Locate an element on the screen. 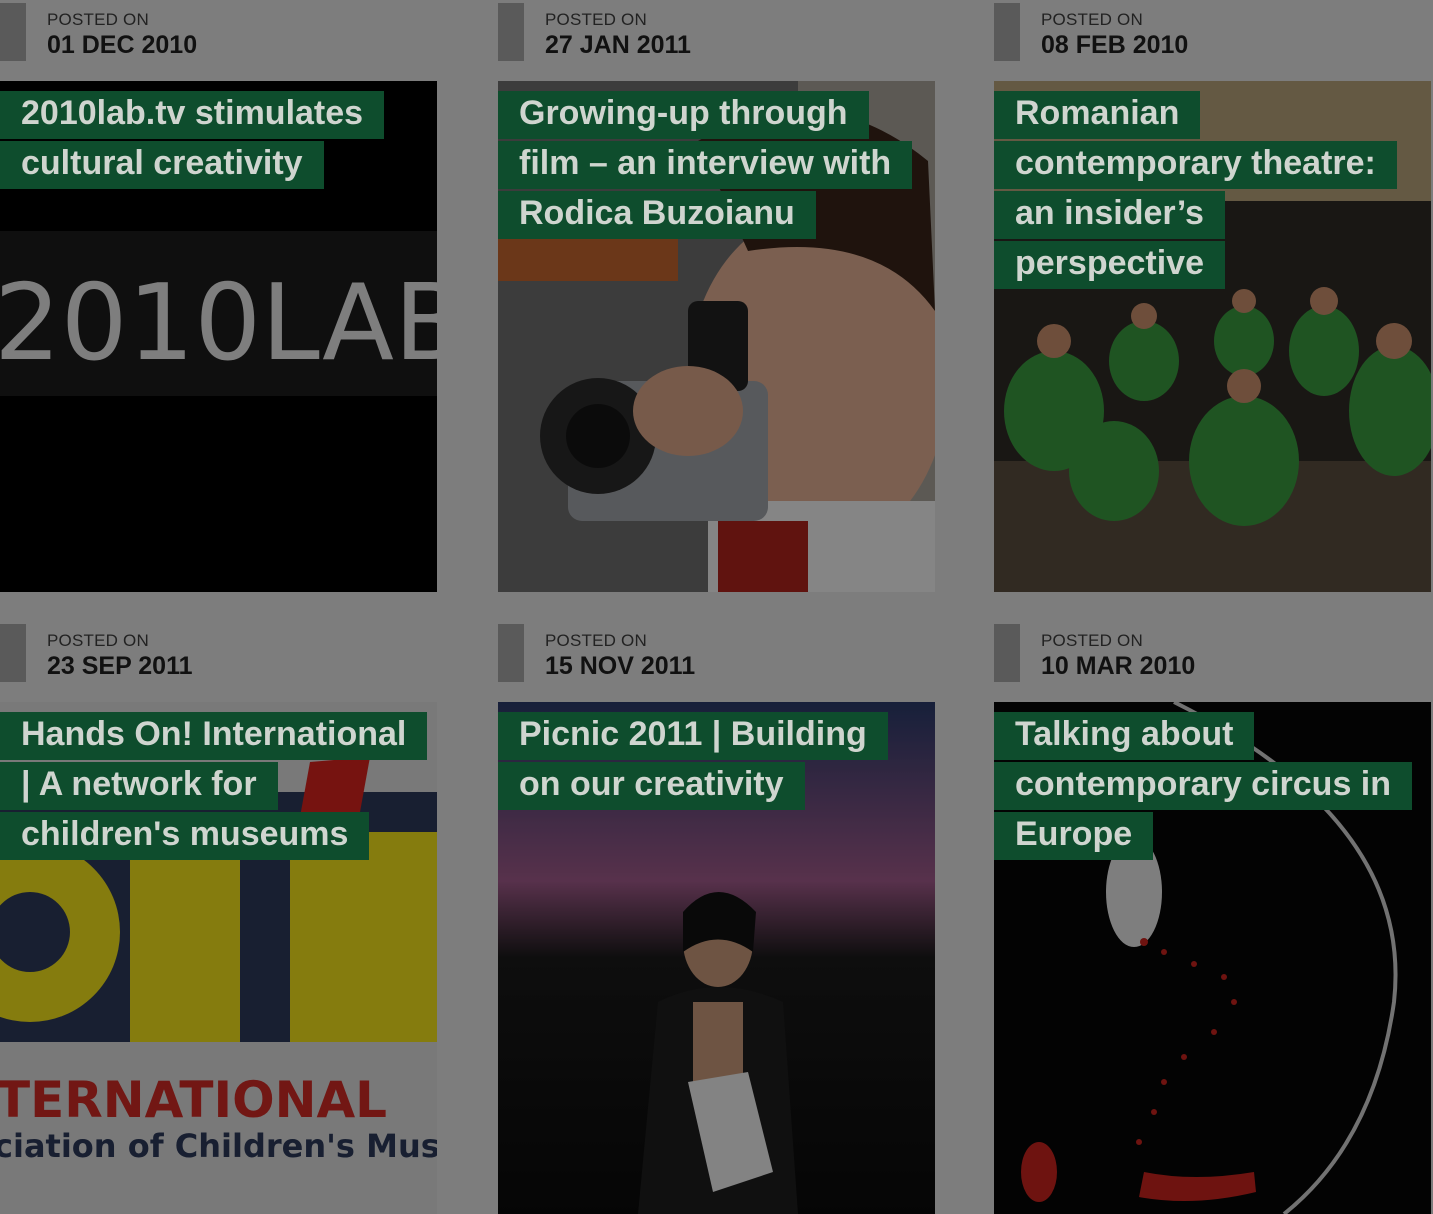 The height and width of the screenshot is (1214, 1433). post-date: 08 FEB 2010 is located at coordinates (1115, 45).